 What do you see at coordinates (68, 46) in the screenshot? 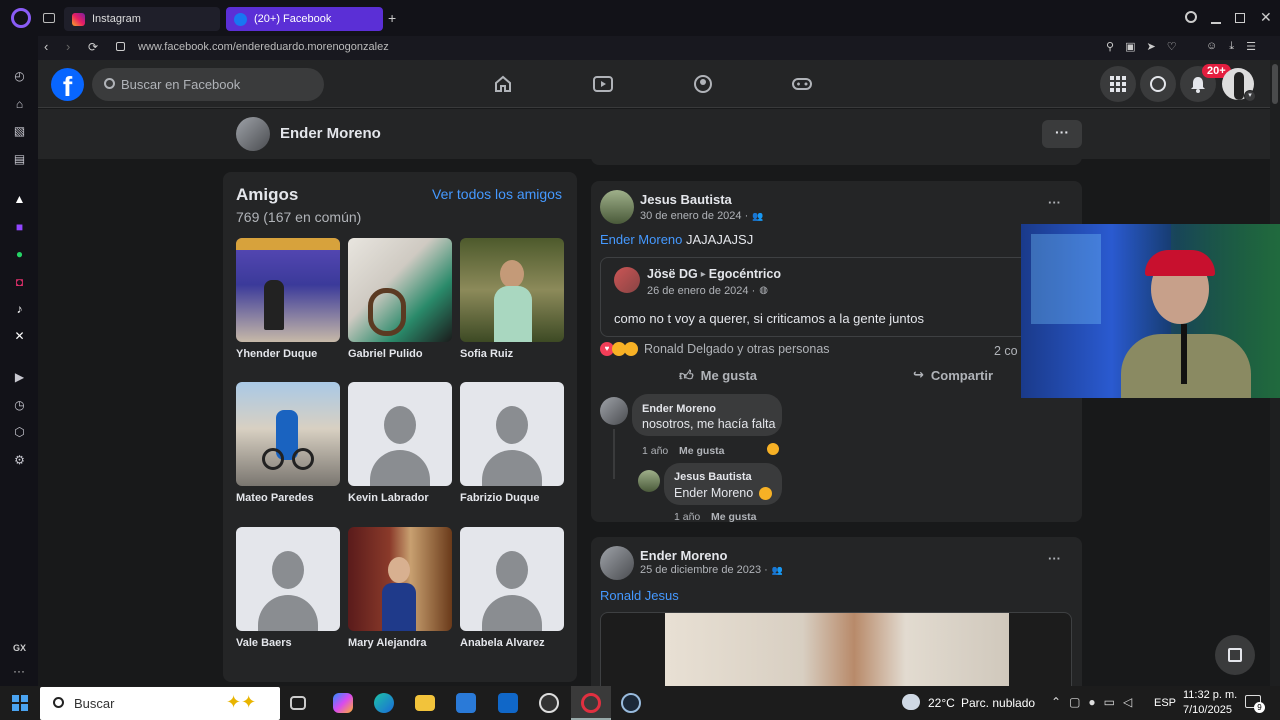
I see `forward-icon: ›` at bounding box center [68, 46].